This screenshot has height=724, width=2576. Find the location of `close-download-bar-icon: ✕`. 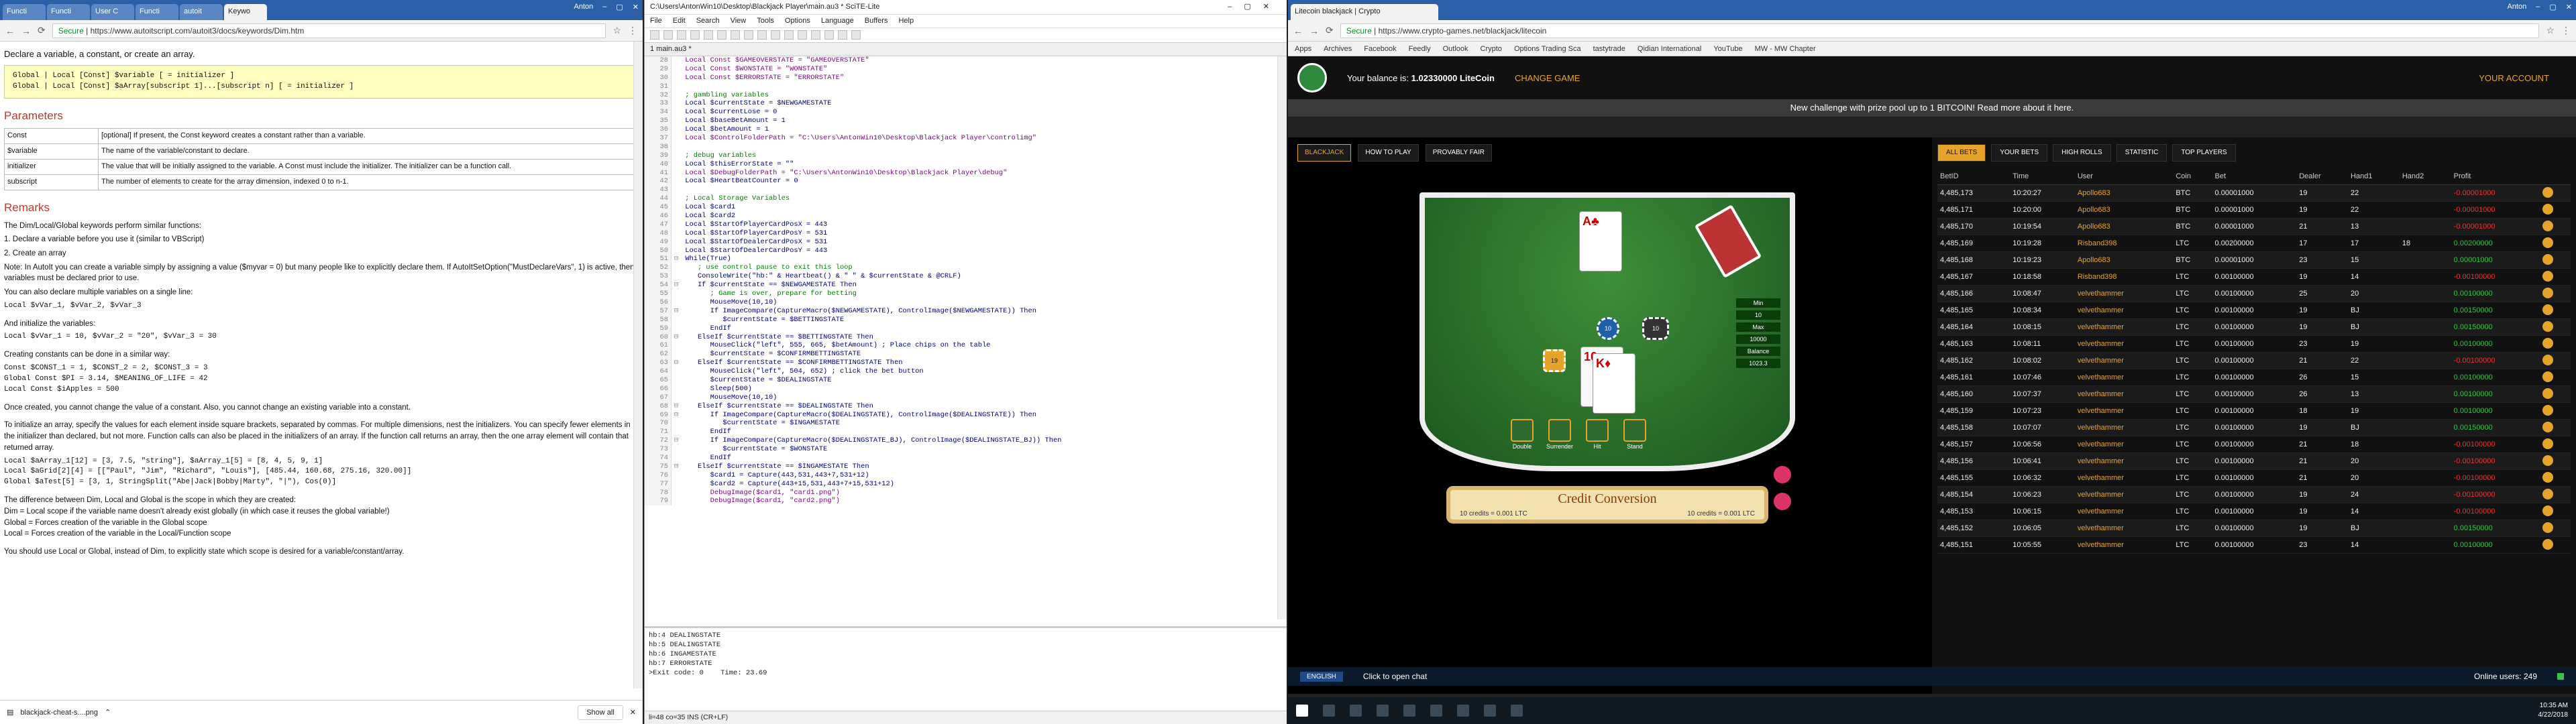

close-download-bar-icon: ✕ is located at coordinates (633, 712).